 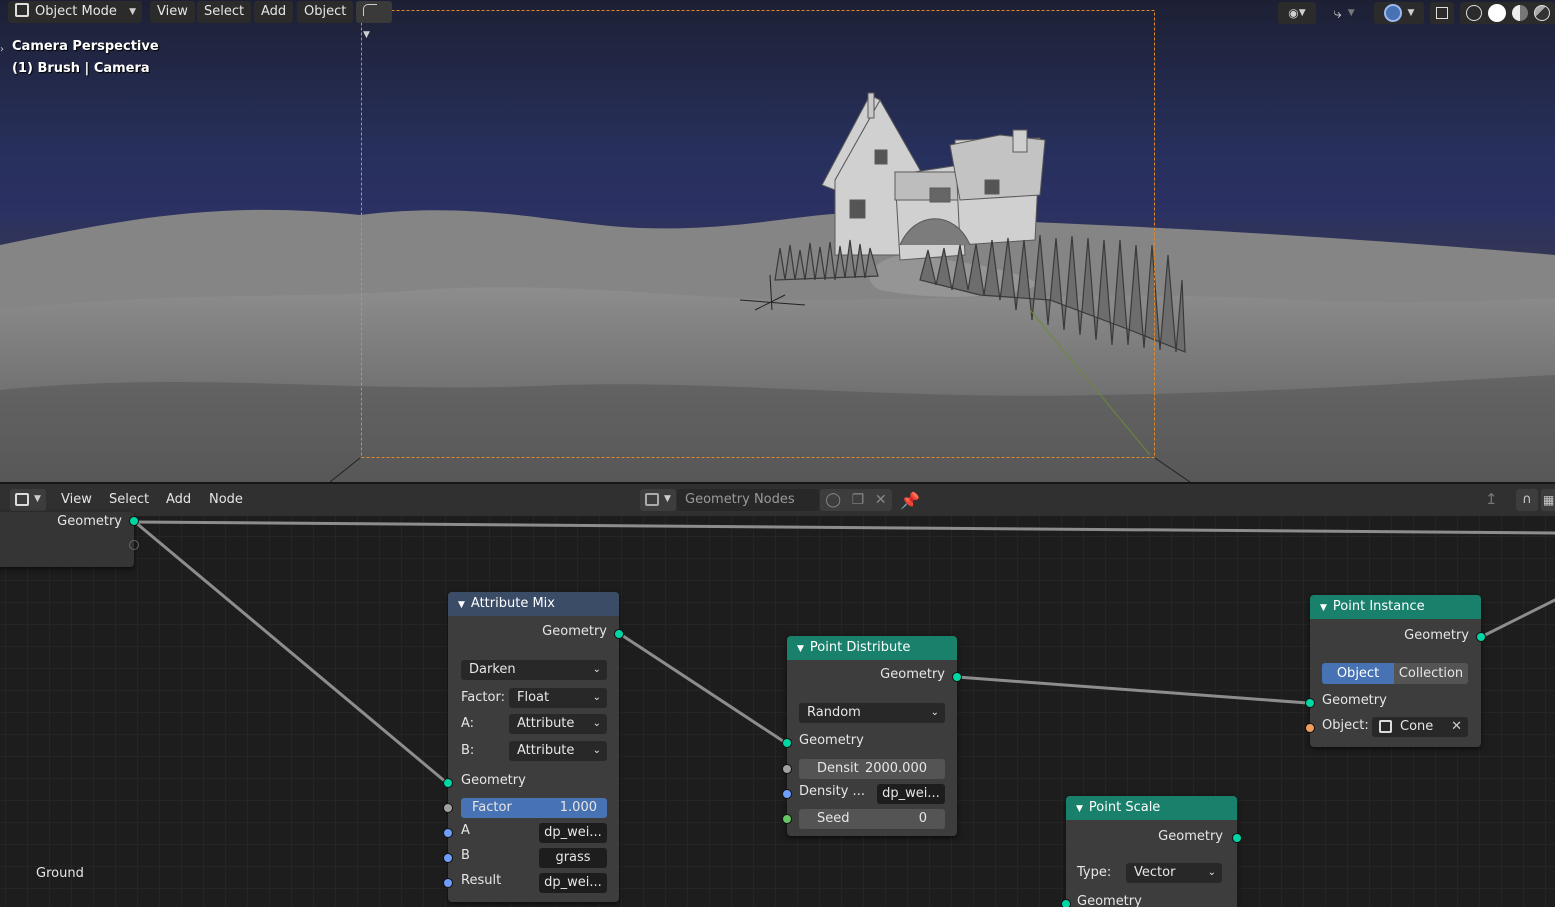 I want to click on viewport-menu-add: Add, so click(x=274, y=12).